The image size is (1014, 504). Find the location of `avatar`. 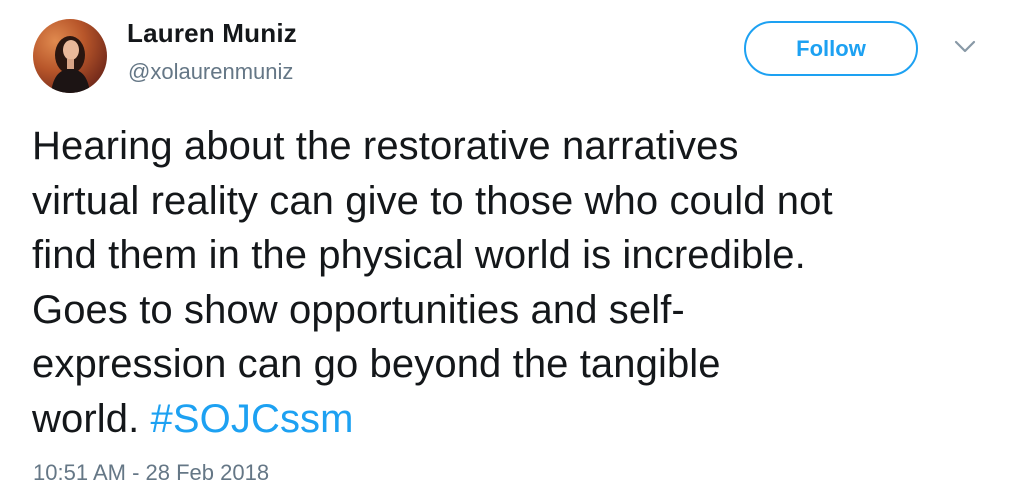

avatar is located at coordinates (70, 56).